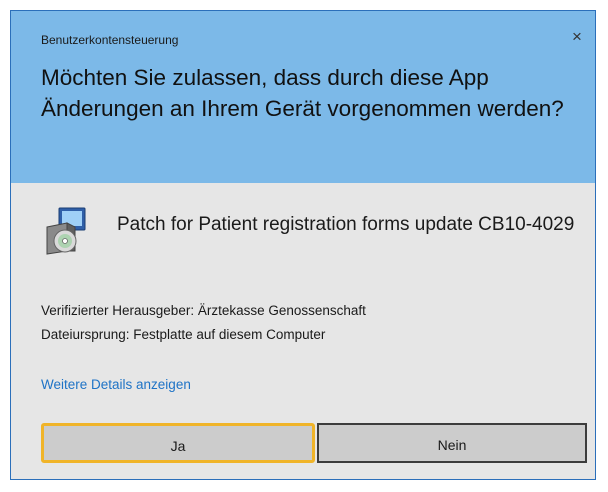 The height and width of the screenshot is (492, 608). Describe the element at coordinates (116, 384) in the screenshot. I see `show-details-link: Weitere Details anzeigen` at that location.